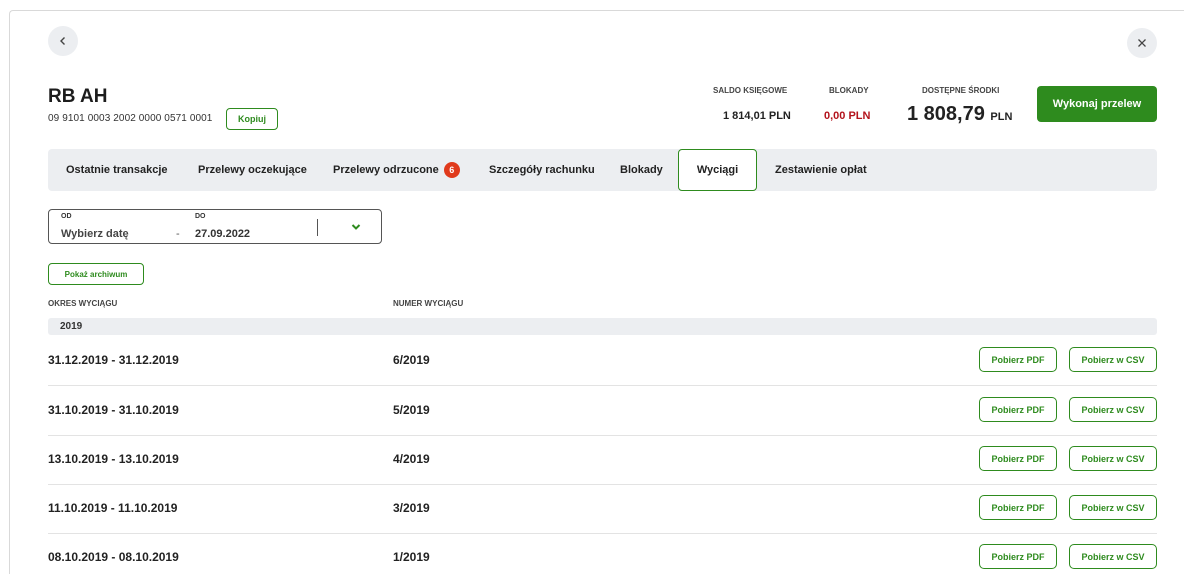 Image resolution: width=1184 pixels, height=574 pixels. I want to click on close-button, so click(1142, 43).